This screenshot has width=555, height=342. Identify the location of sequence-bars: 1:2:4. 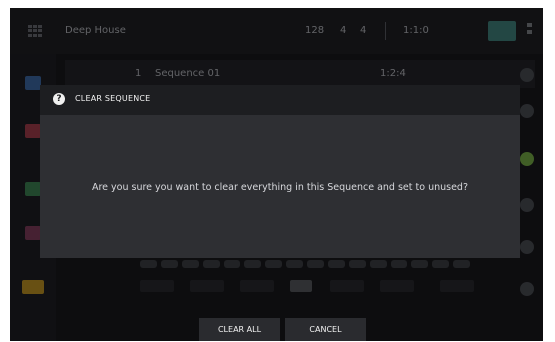
(393, 73).